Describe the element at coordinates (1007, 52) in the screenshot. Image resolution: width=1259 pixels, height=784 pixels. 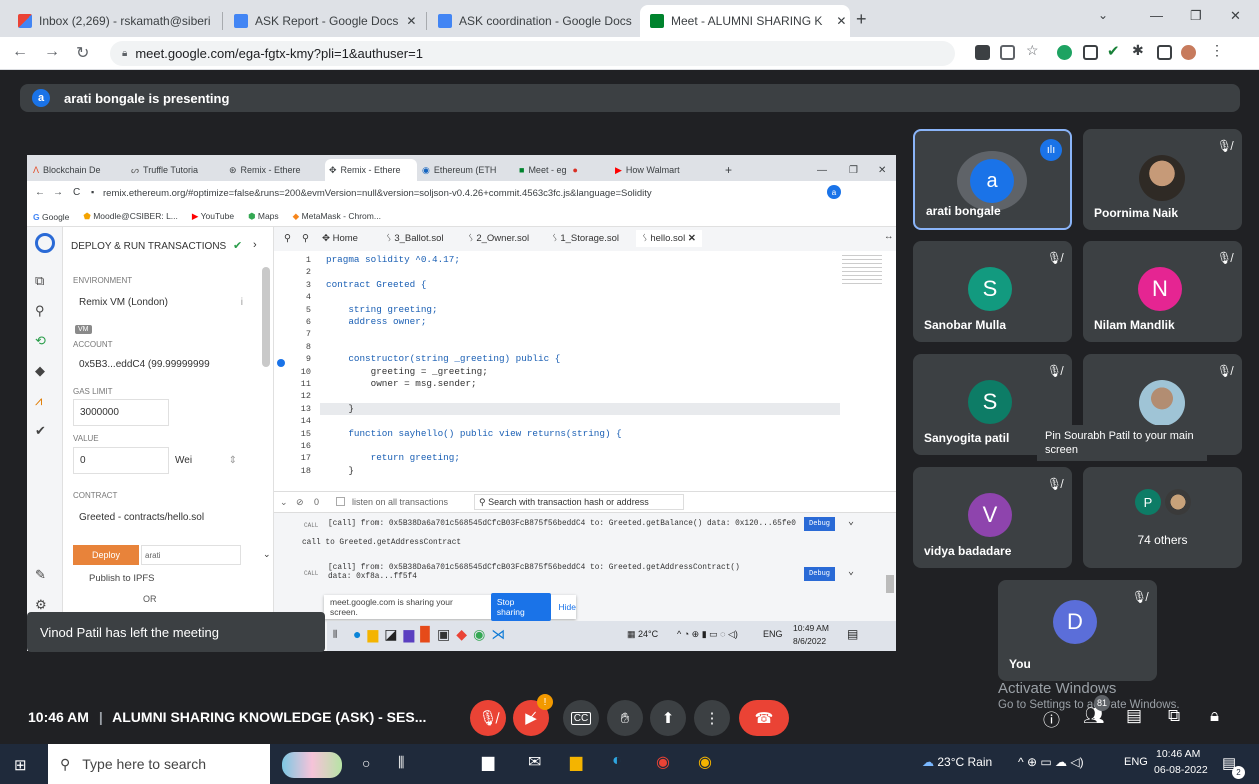
I see `share-icon` at that location.